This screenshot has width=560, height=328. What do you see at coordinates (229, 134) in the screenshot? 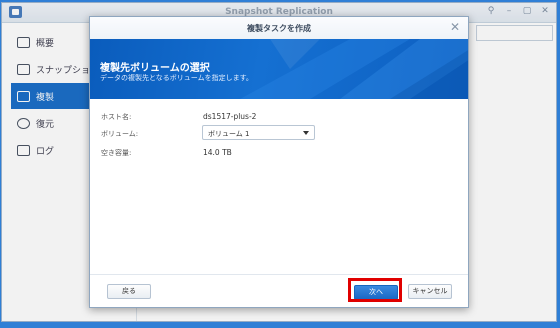
I see `volume-select-value: ボリューム 1` at bounding box center [229, 134].